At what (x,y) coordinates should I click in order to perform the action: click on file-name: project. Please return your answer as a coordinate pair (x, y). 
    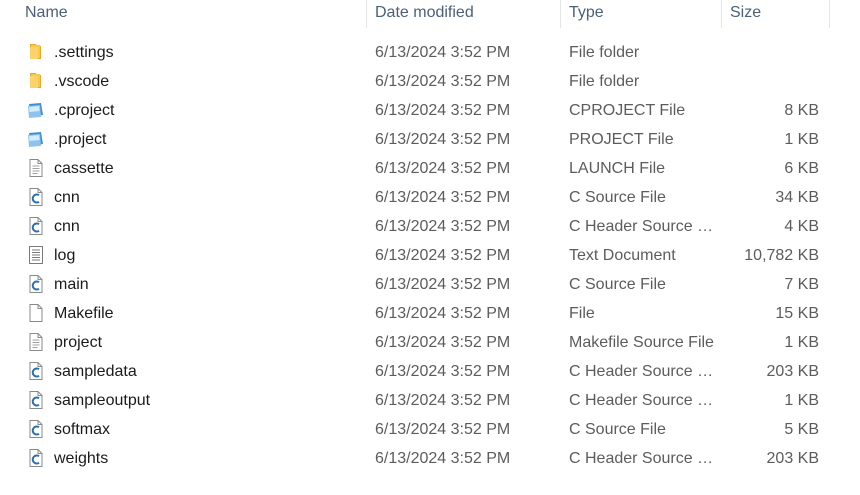
    Looking at the image, I should click on (78, 342).